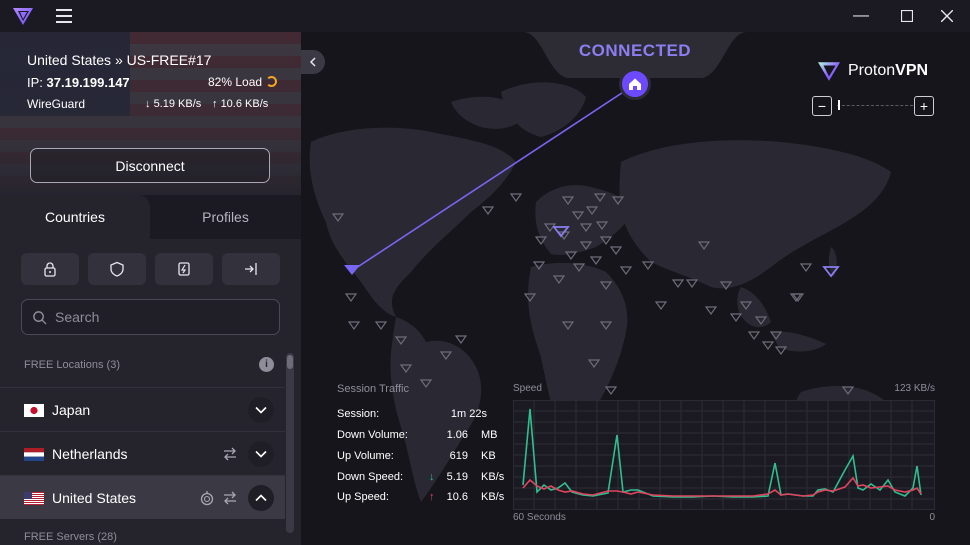 This screenshot has height=545, width=970. What do you see at coordinates (88, 82) in the screenshot?
I see `ip-value: 37.19.199.147` at bounding box center [88, 82].